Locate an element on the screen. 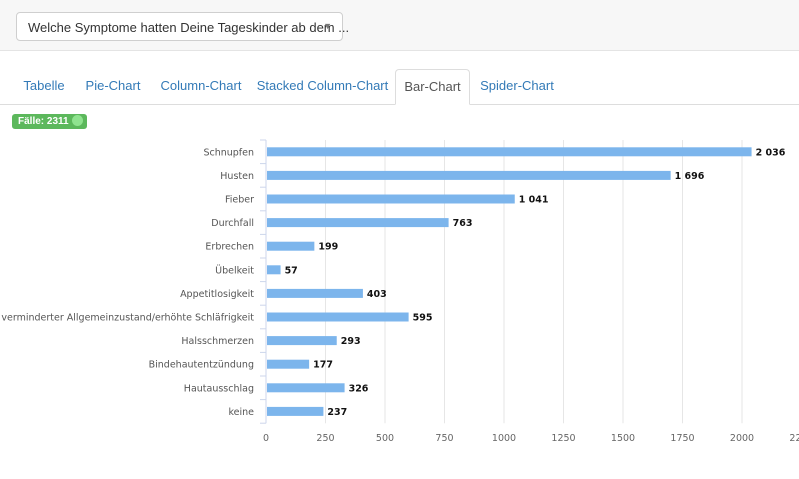  cases-badge: Fälle: 2311 is located at coordinates (49, 121).